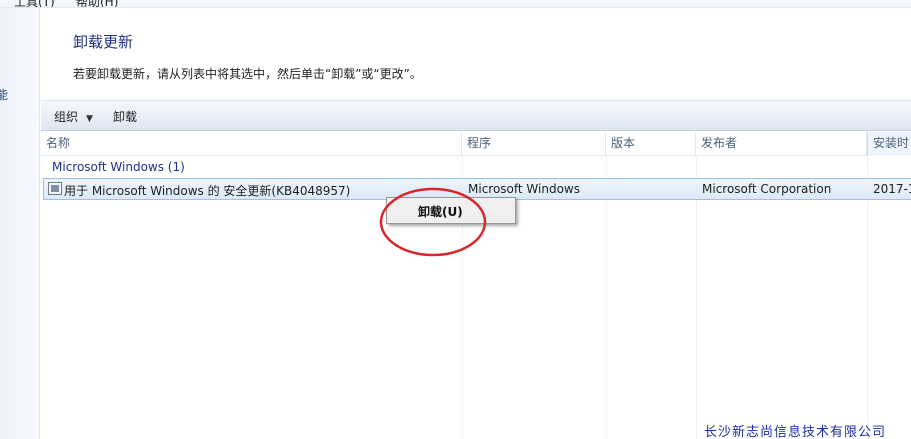 The image size is (911, 439). What do you see at coordinates (651, 144) in the screenshot?
I see `column-header-version: 版本` at bounding box center [651, 144].